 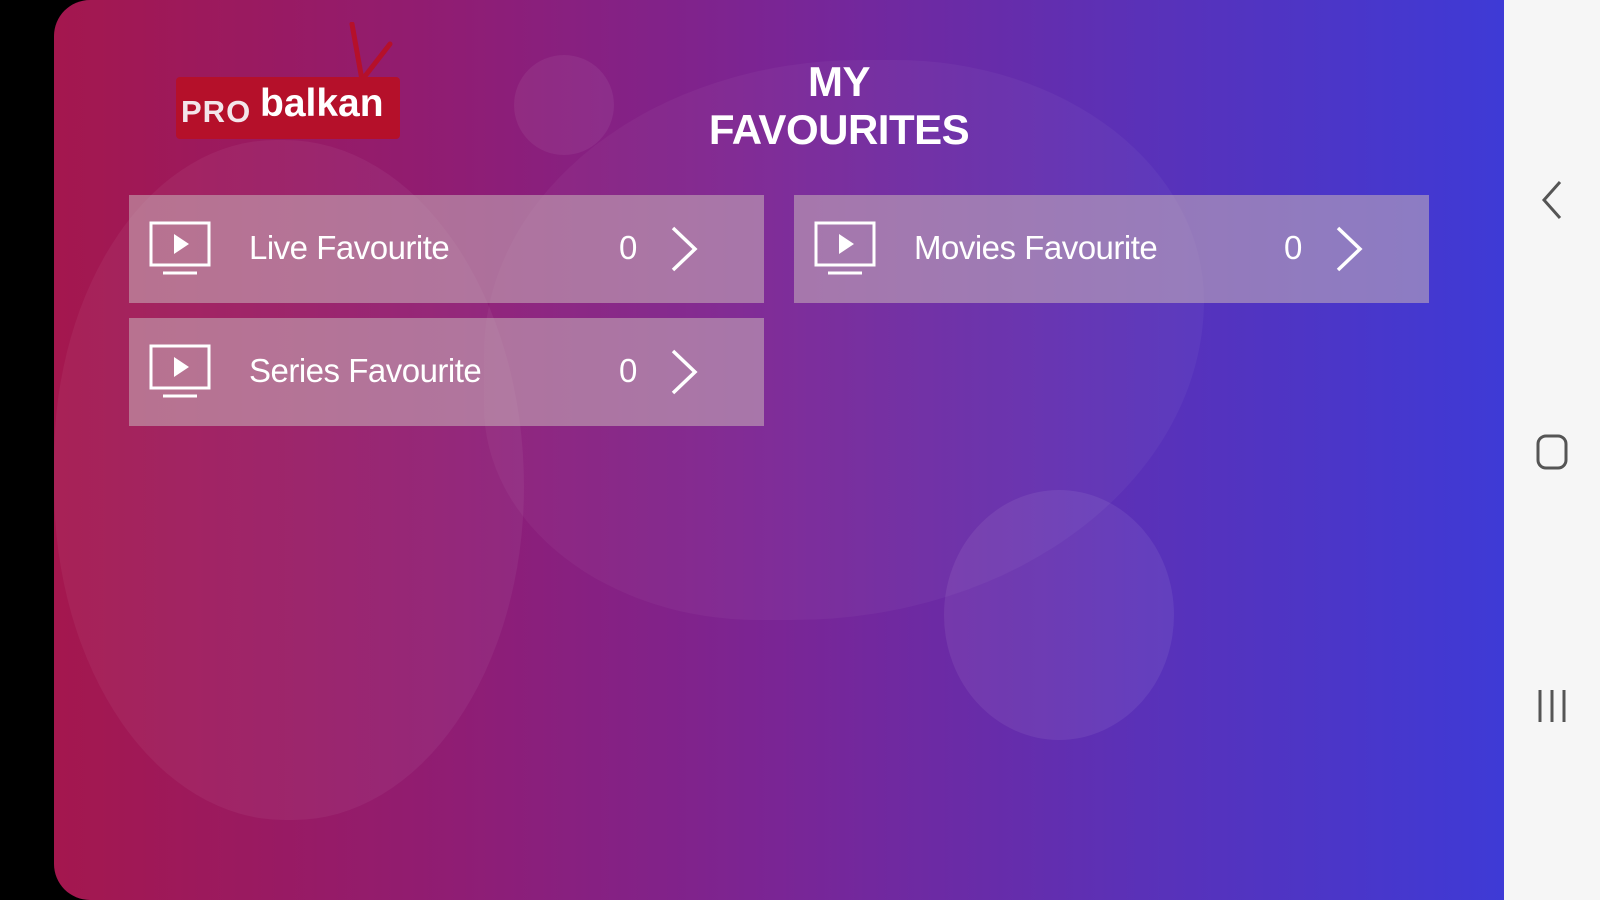 I want to click on back-chevron-icon, so click(x=1552, y=200).